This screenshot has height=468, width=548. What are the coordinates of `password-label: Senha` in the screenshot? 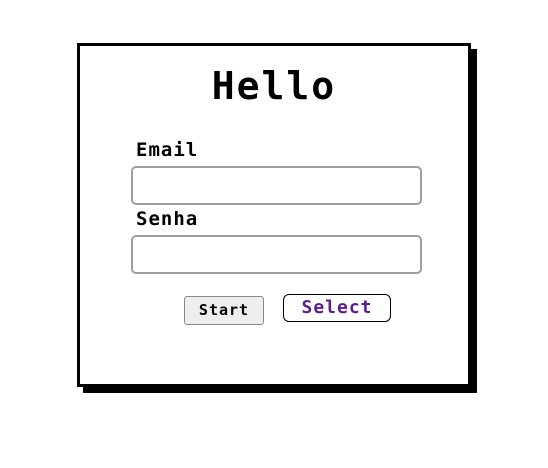 It's located at (167, 219).